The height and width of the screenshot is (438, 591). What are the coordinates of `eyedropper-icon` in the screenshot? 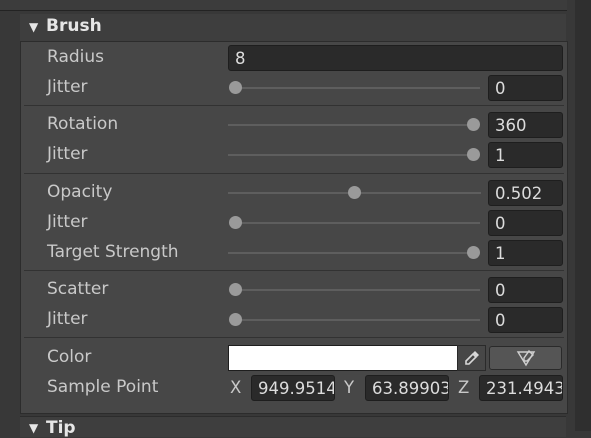 It's located at (471, 358).